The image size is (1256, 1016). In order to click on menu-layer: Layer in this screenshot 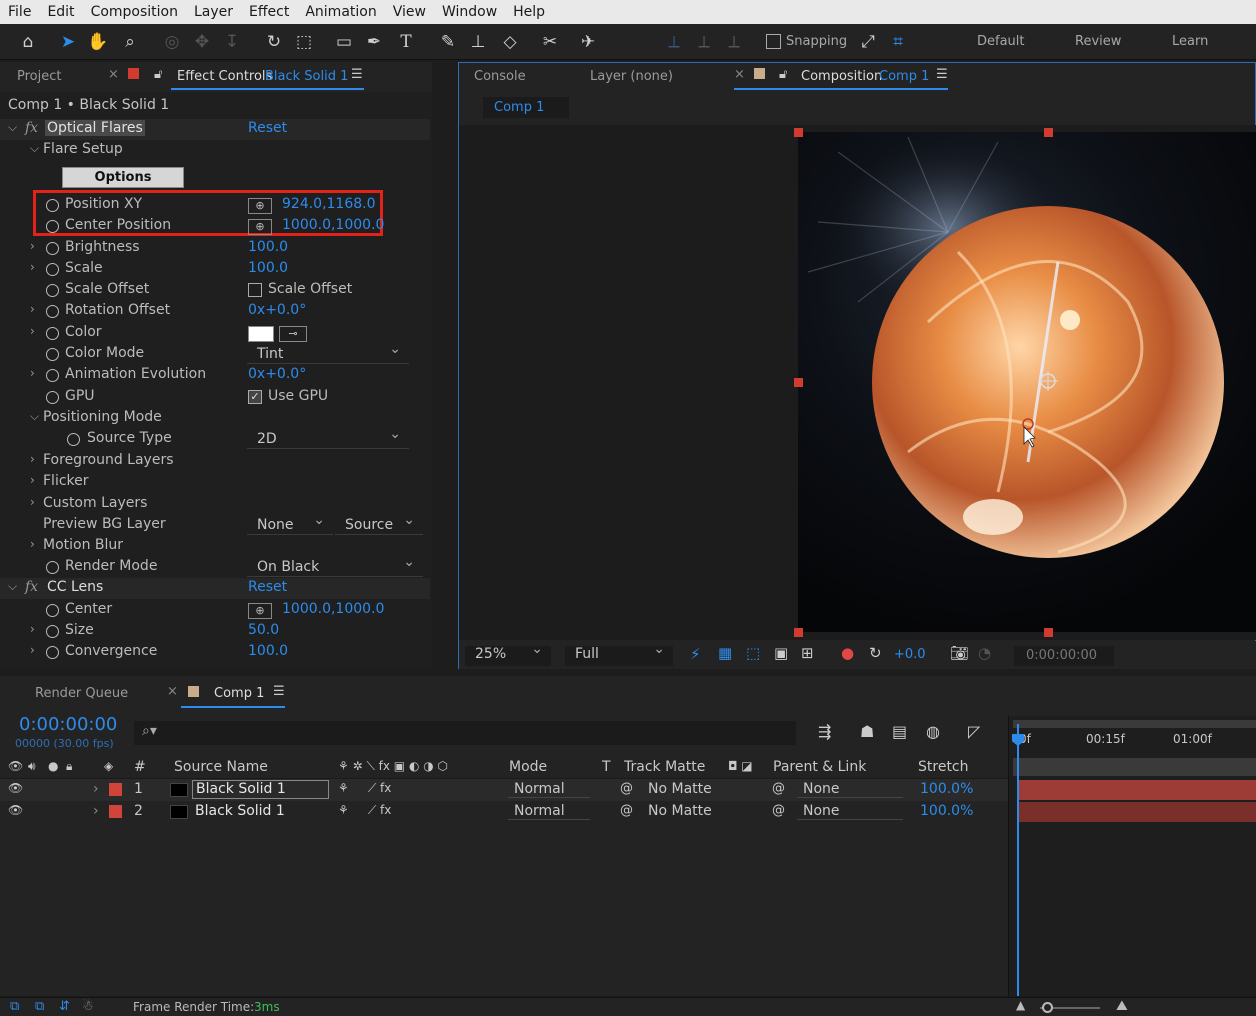, I will do `click(213, 12)`.